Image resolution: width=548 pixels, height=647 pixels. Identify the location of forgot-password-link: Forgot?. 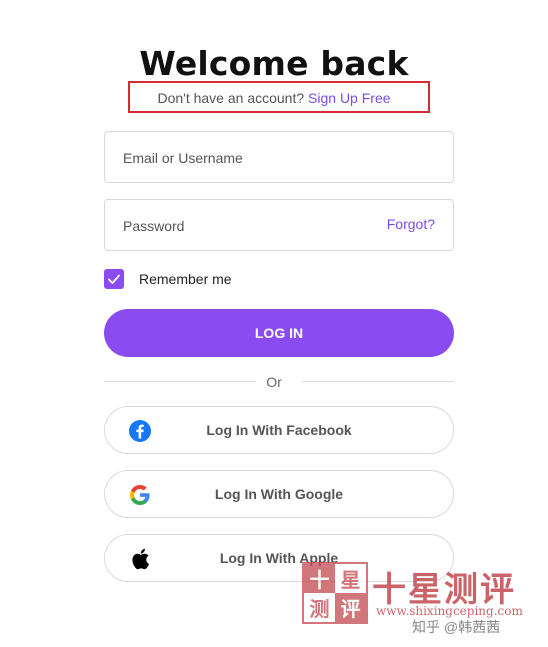
(411, 224).